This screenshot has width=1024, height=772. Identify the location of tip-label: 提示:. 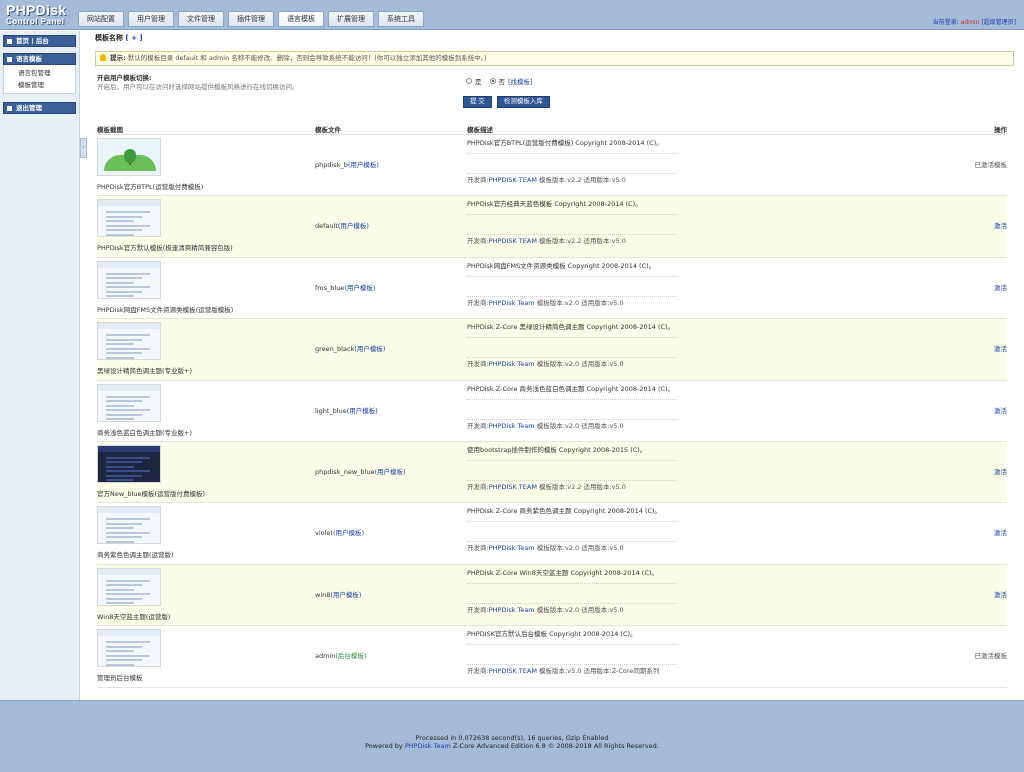
(118, 58).